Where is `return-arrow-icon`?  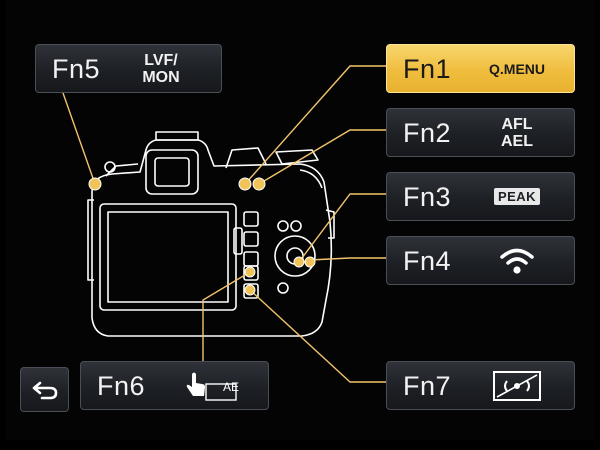
return-arrow-icon is located at coordinates (44, 390).